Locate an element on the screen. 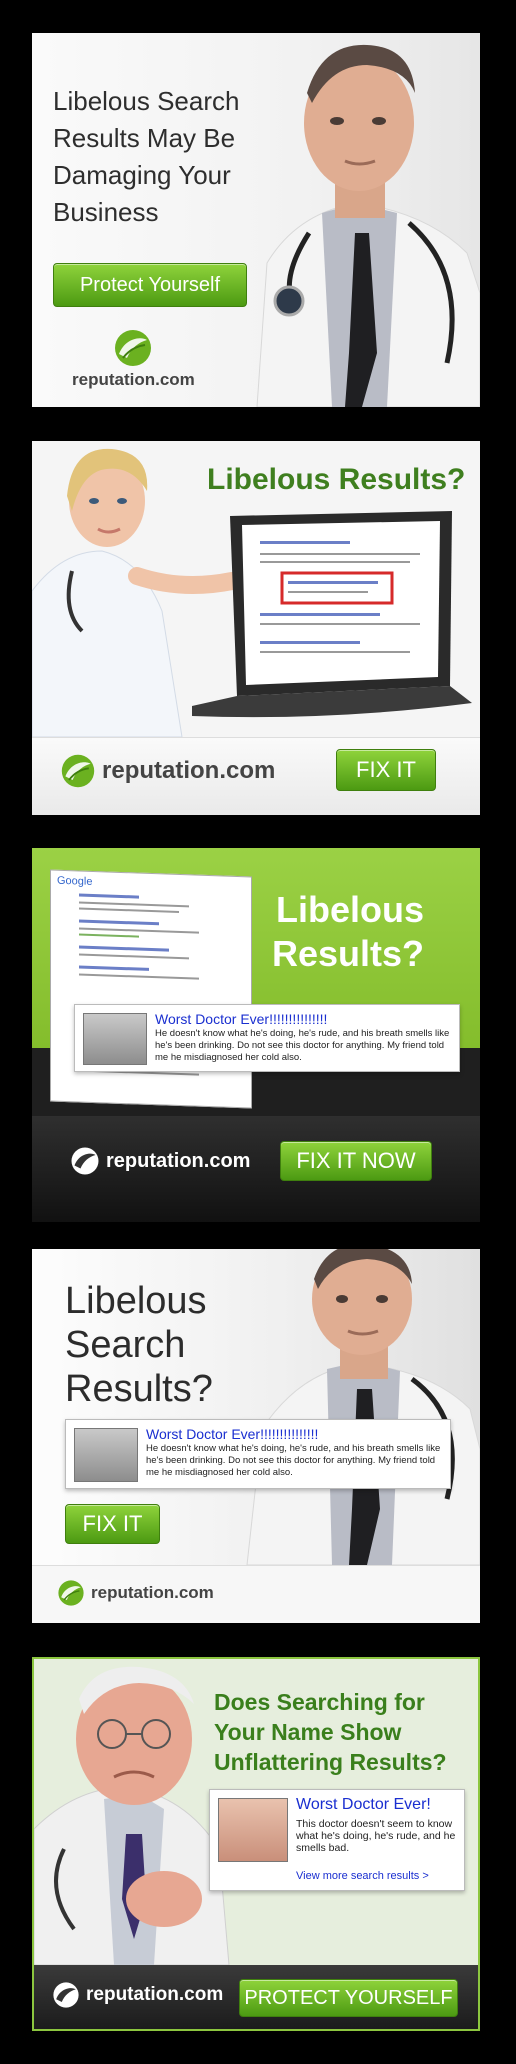 This screenshot has width=516, height=2064. protect-yourself-button: Protect Yourself is located at coordinates (150, 285).